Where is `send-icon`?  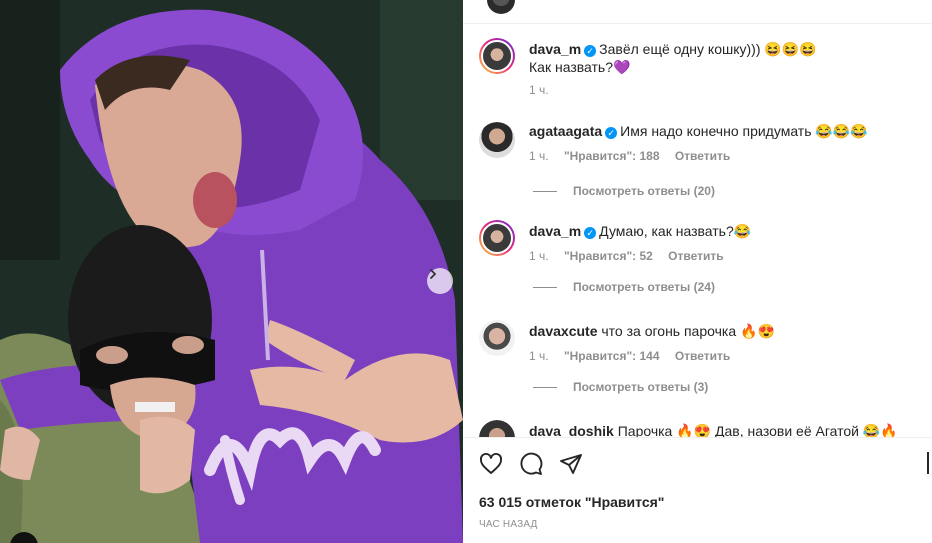
send-icon is located at coordinates (571, 464).